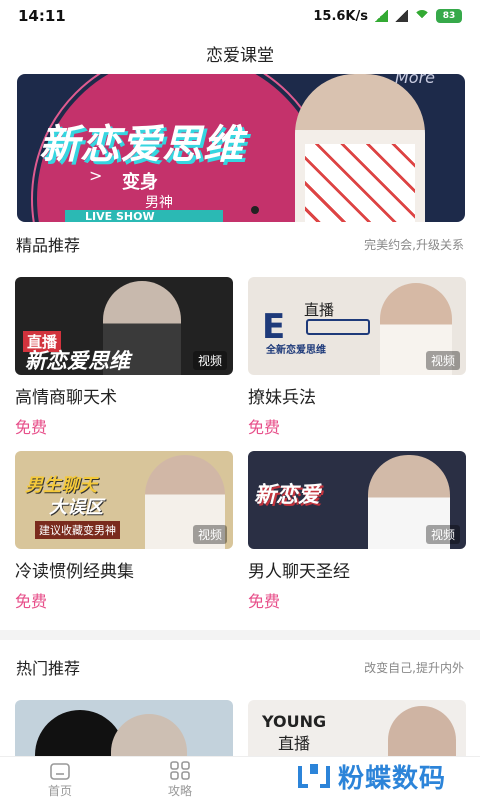 The image size is (480, 800). I want to click on banner-live-label: LIVE SHOW, so click(144, 216).